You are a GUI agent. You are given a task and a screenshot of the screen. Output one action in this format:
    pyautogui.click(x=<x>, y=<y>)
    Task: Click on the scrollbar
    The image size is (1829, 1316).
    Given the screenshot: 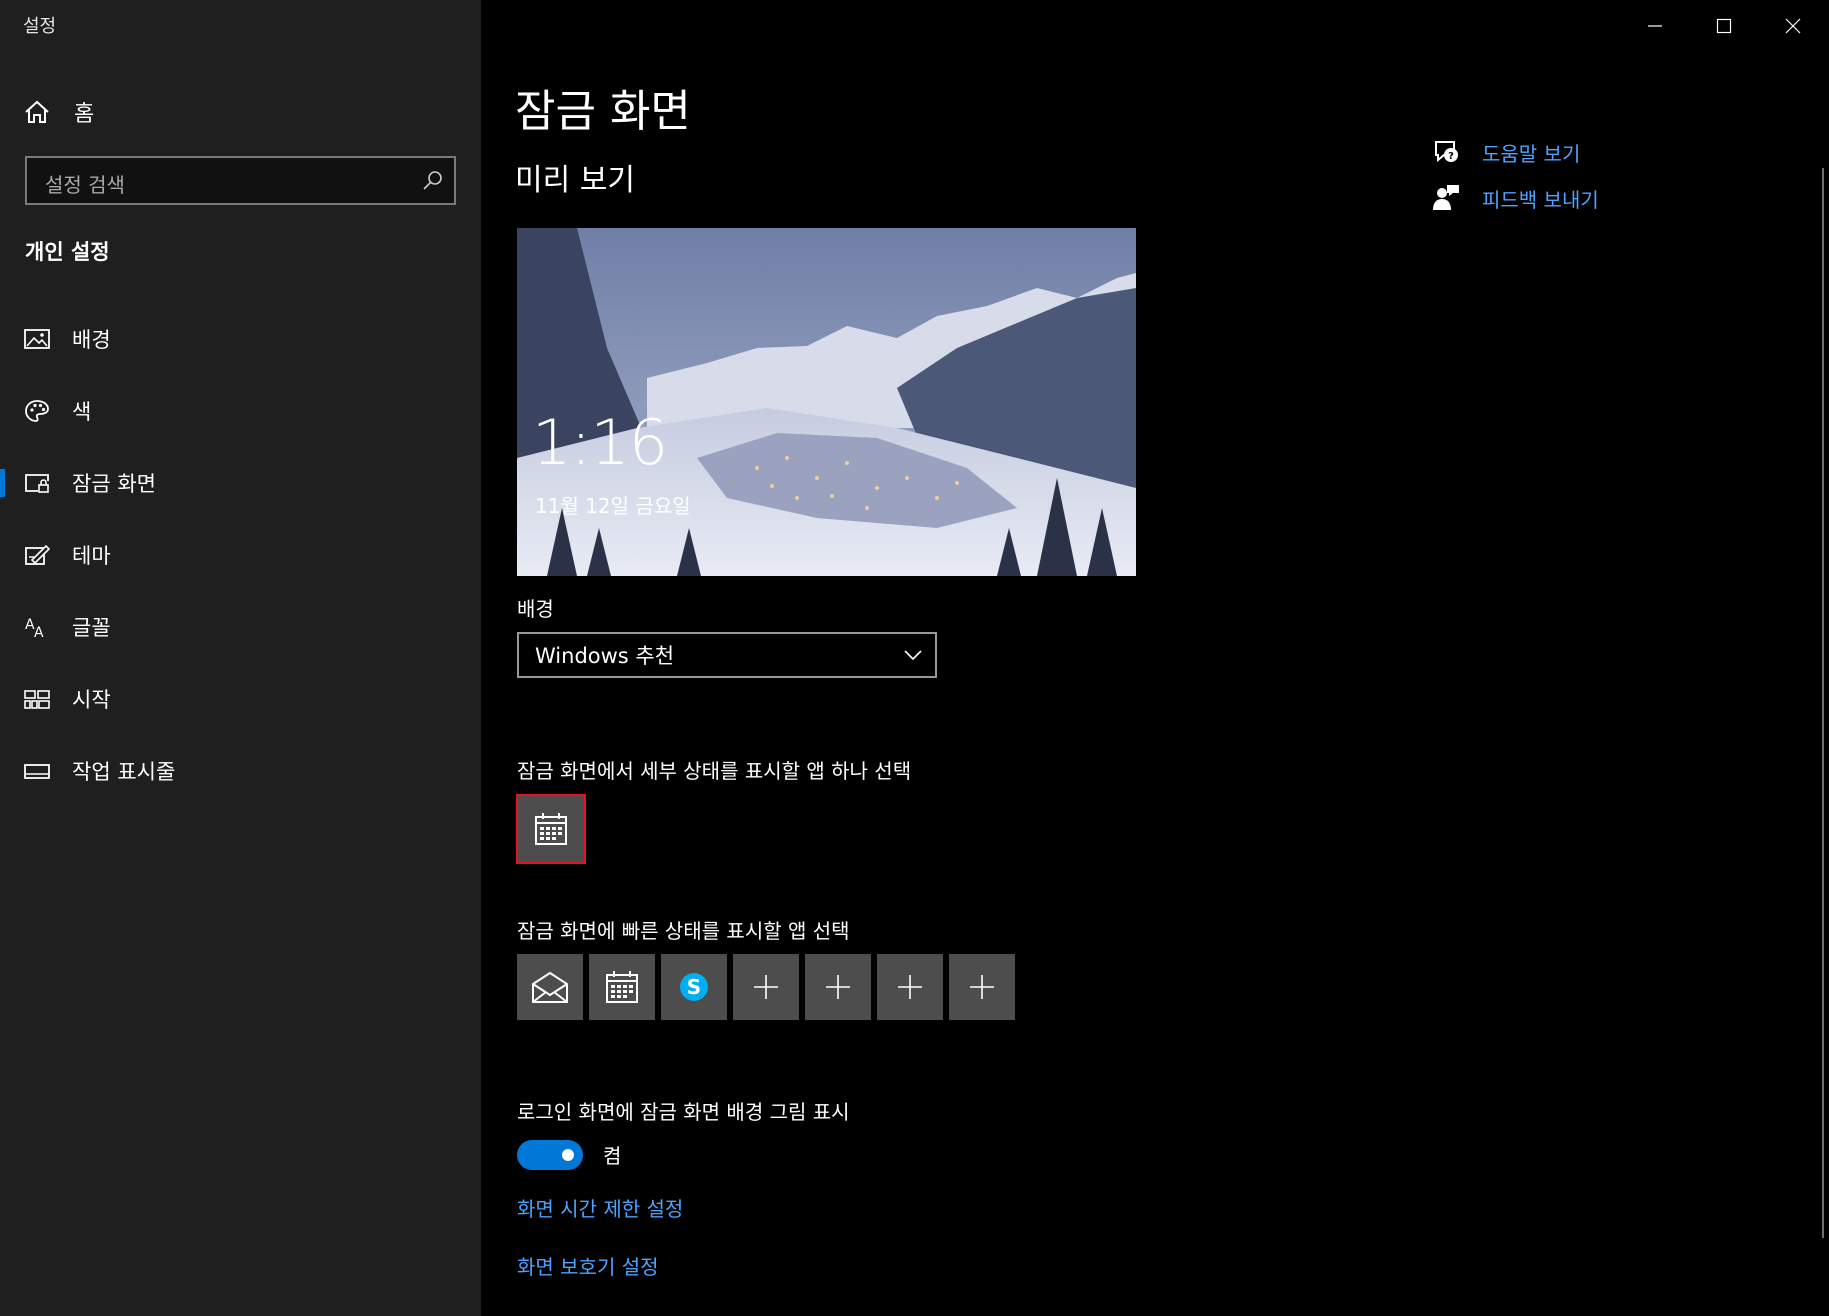 What is the action you would take?
    pyautogui.click(x=1823, y=703)
    